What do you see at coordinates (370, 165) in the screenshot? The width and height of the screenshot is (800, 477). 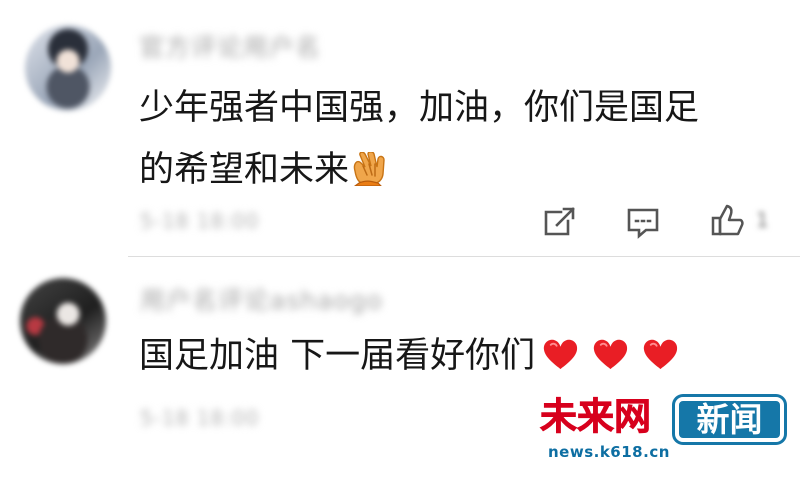 I see `clapping-hands-icon` at bounding box center [370, 165].